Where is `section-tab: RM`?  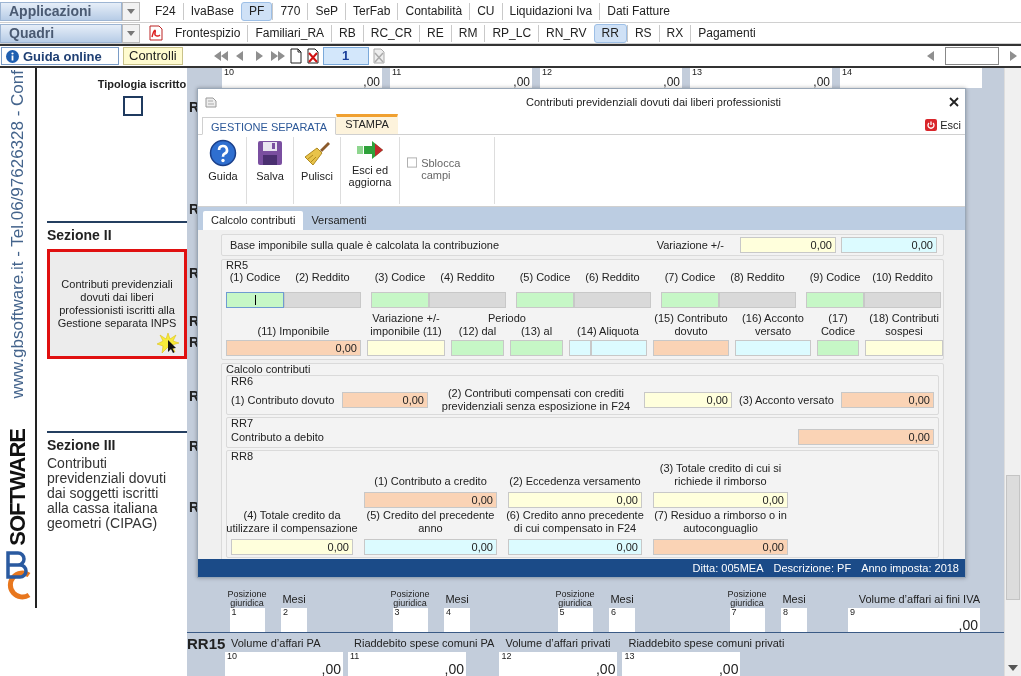 section-tab: RM is located at coordinates (467, 33).